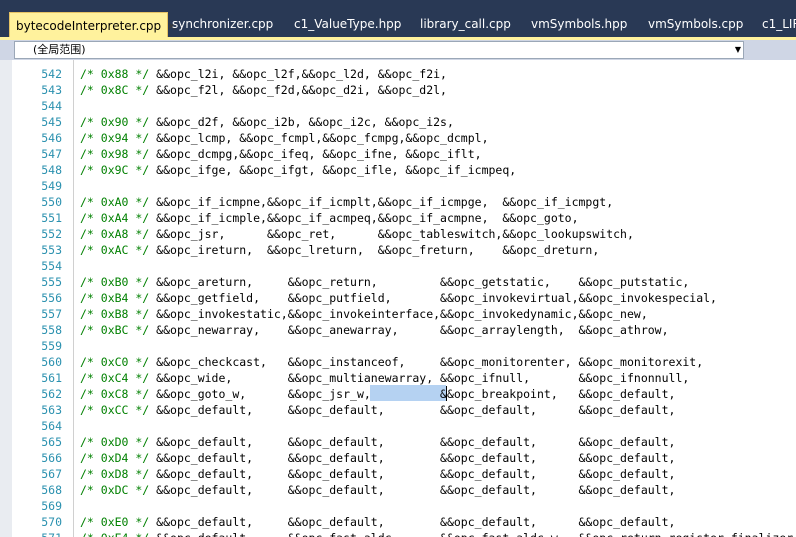  Describe the element at coordinates (51, 426) in the screenshot. I see `line-number: 564` at that location.